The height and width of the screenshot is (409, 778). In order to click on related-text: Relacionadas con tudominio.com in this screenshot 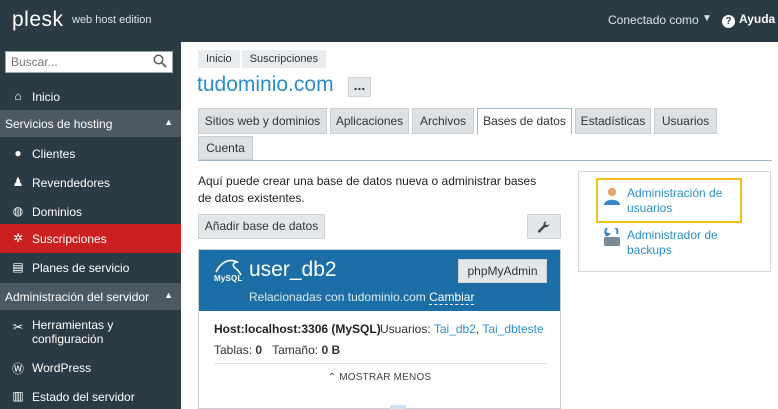, I will do `click(337, 297)`.